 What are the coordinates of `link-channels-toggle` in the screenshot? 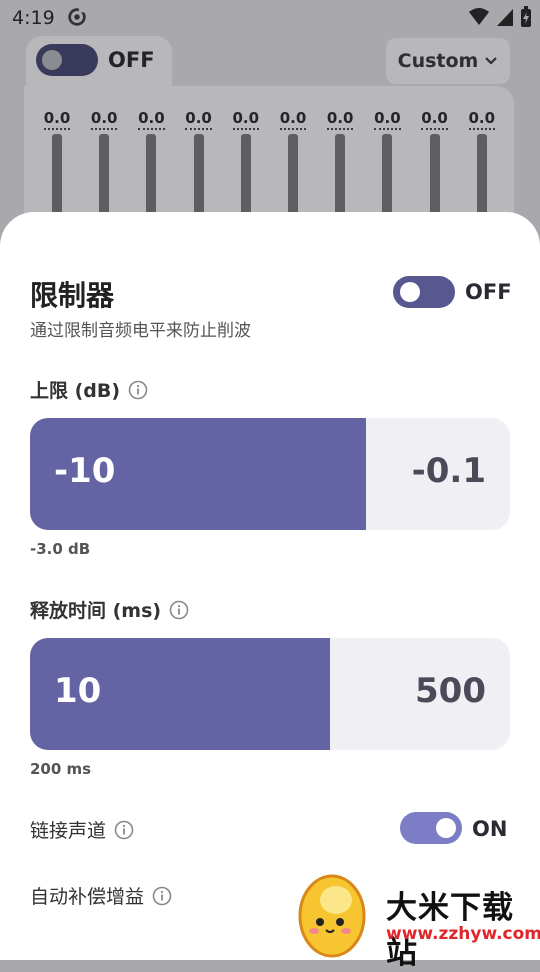 It's located at (431, 828).